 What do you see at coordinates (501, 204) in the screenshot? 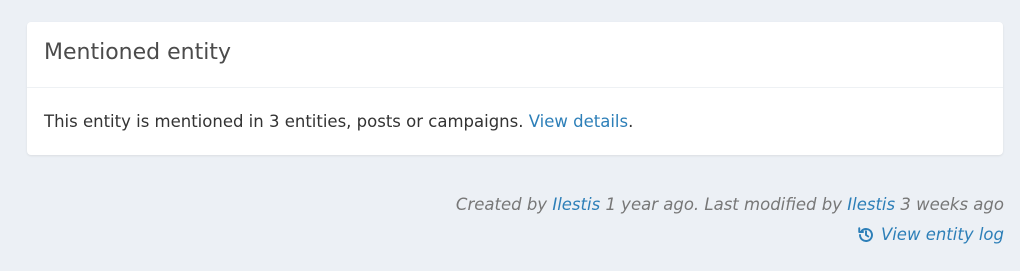
I see `created-prefix: Created by` at bounding box center [501, 204].